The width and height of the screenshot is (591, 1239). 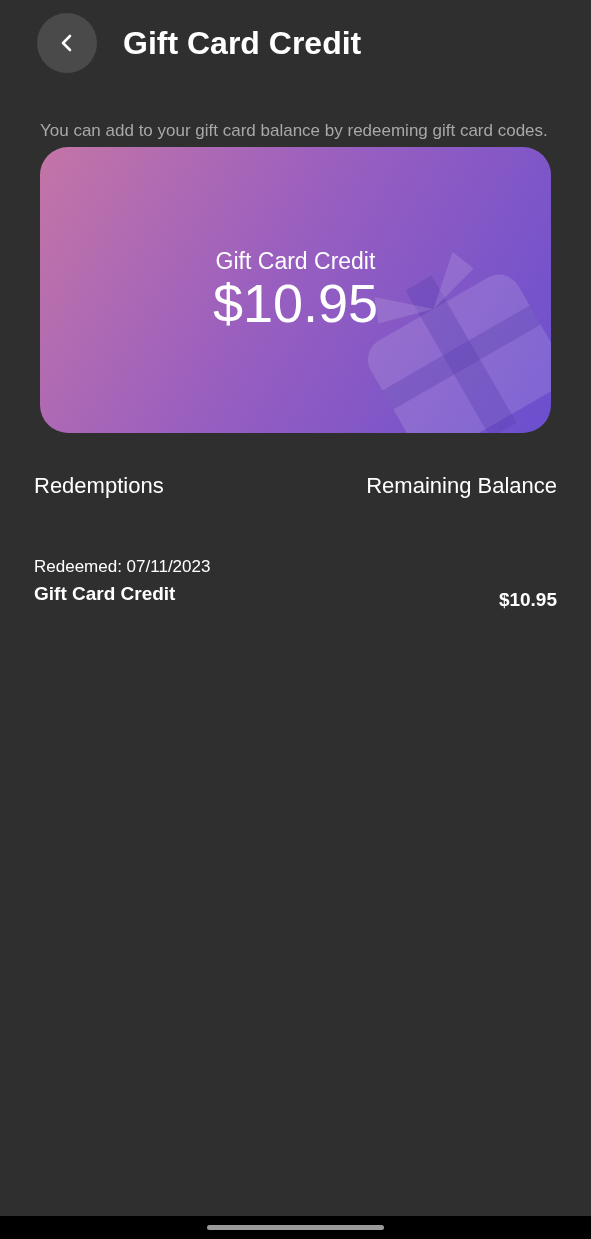 What do you see at coordinates (294, 131) in the screenshot?
I see `description-text: You can add to your gift card balance by redeeming gift card codes.` at bounding box center [294, 131].